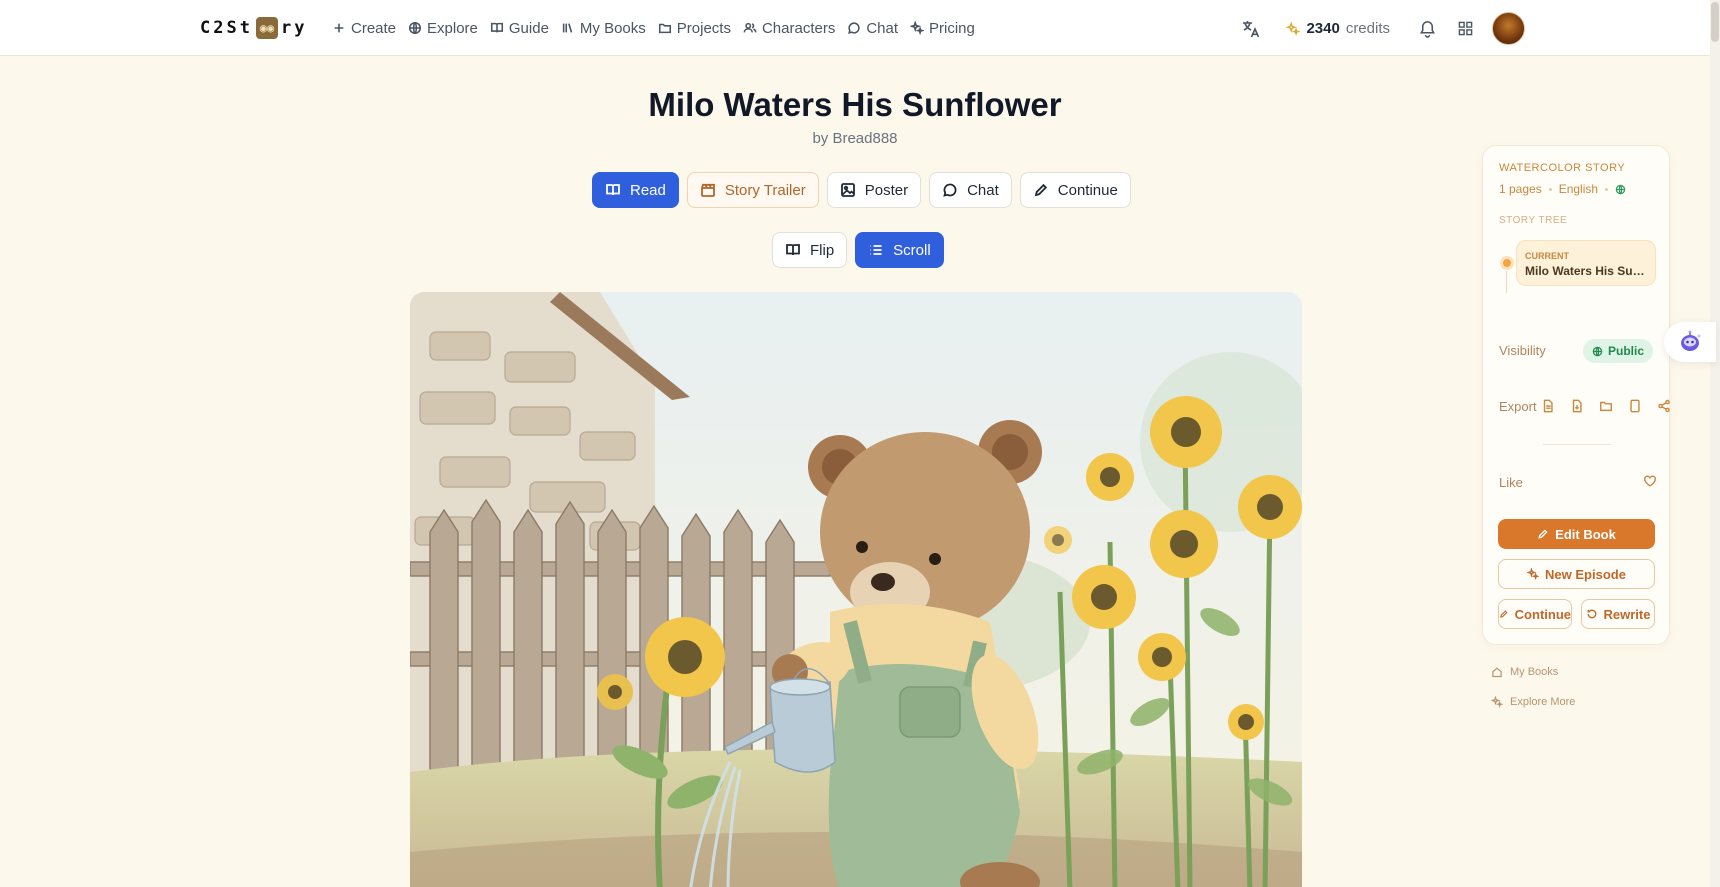  I want to click on explore-more-link: Explore More, so click(1533, 702).